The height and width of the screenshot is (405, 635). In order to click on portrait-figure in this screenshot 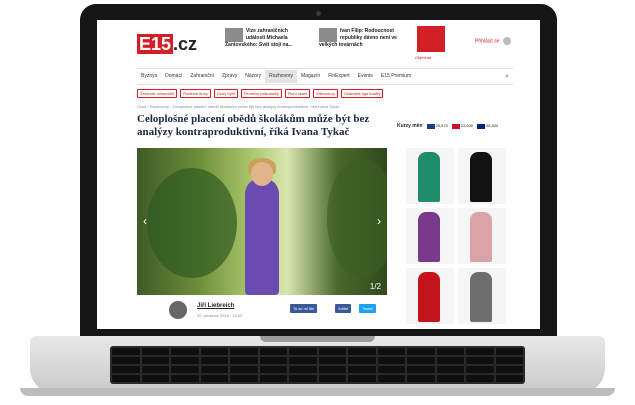, I will do `click(262, 236)`.